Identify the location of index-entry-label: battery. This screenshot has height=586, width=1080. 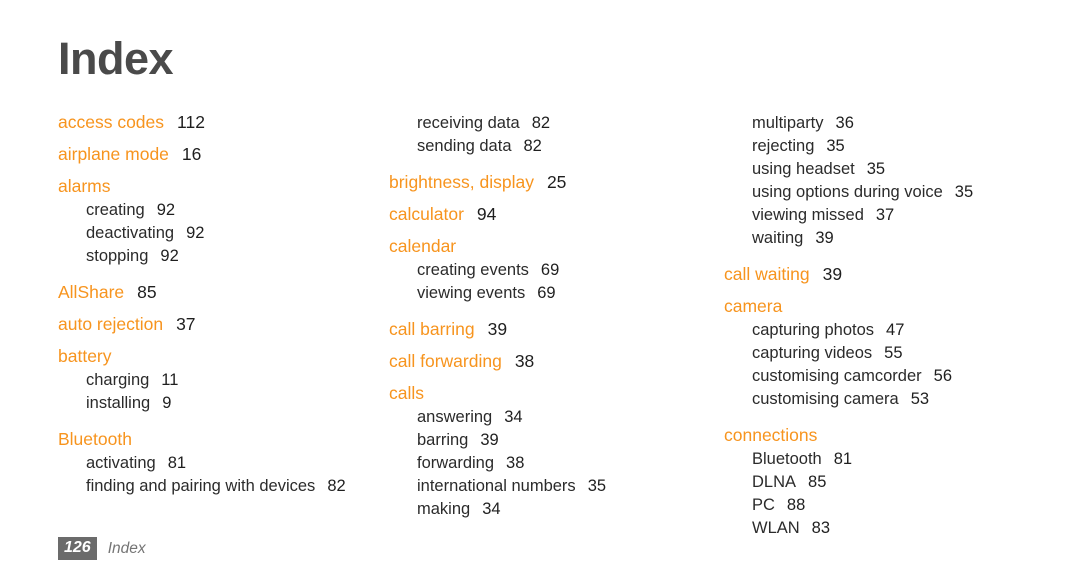
(85, 356).